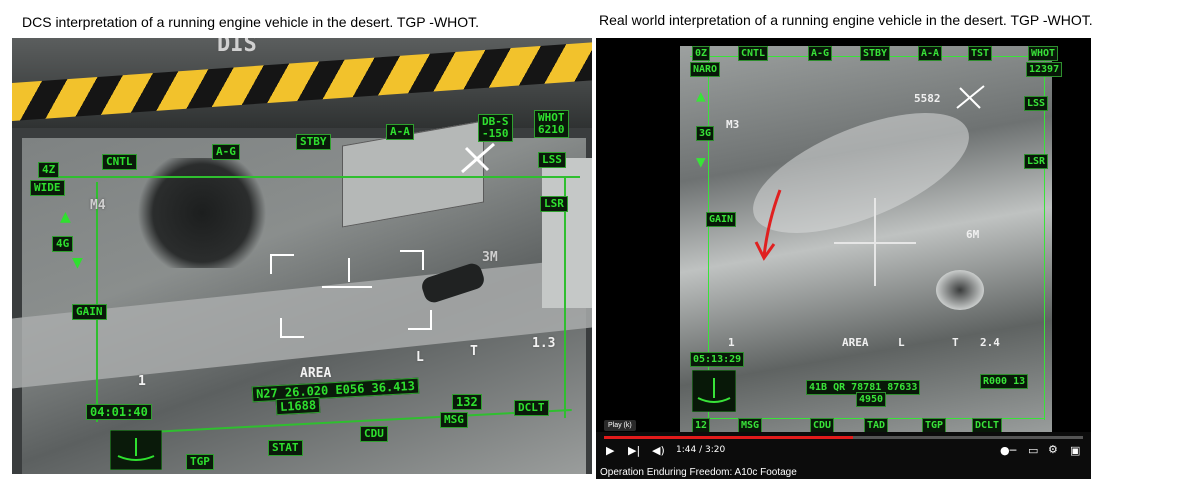  What do you see at coordinates (705, 133) in the screenshot?
I see `label-3g: 3G` at bounding box center [705, 133].